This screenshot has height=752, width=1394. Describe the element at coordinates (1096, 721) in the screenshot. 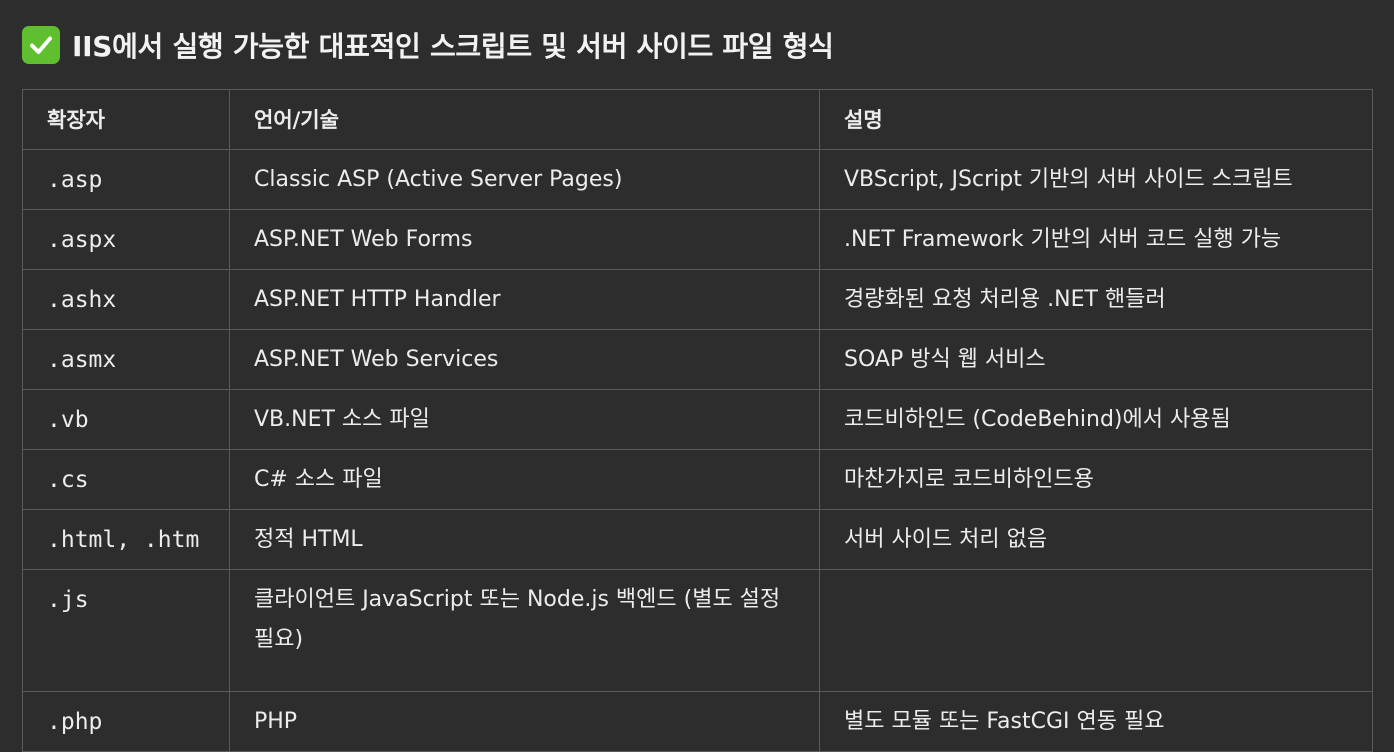

I see `description-cell: 별도 모듈 또는 FastCGI 연동 필요` at that location.